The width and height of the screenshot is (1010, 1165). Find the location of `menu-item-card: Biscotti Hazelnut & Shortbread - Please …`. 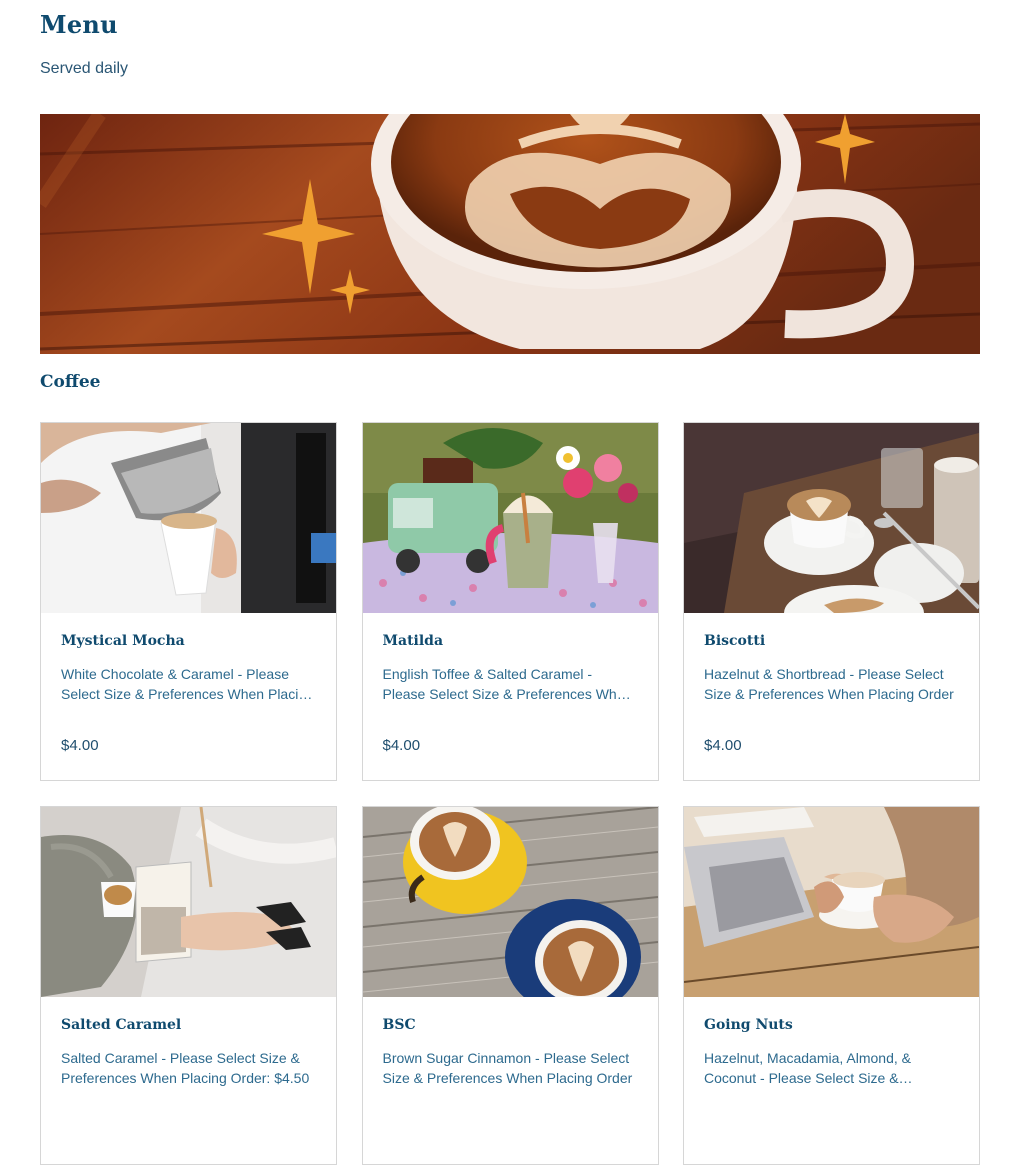

menu-item-card: Biscotti Hazelnut & Shortbread - Please … is located at coordinates (831, 601).